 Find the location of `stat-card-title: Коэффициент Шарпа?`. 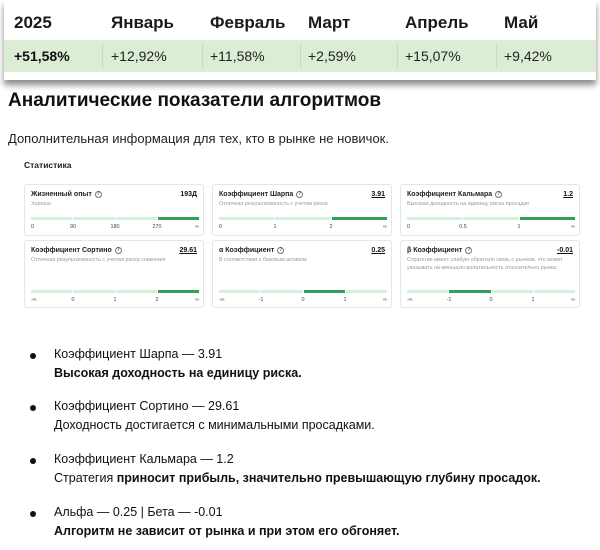

stat-card-title: Коэффициент Шарпа? is located at coordinates (261, 194).